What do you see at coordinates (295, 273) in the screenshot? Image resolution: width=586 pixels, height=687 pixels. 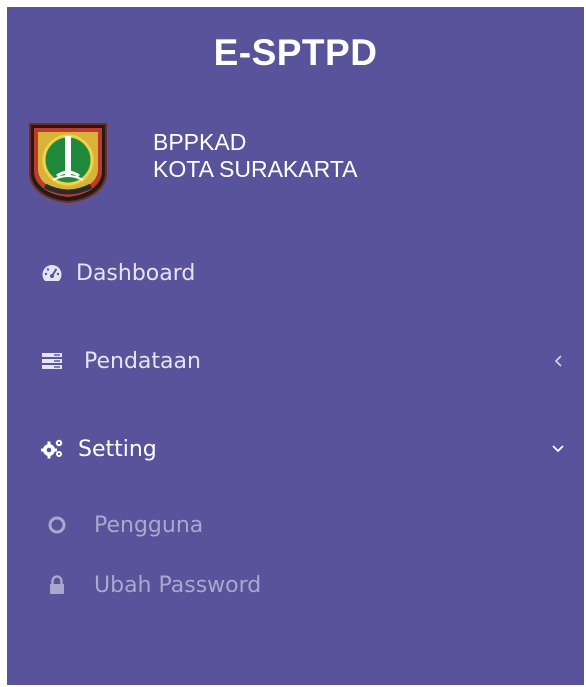 I see `nav-item-dashboard: Dashboard` at bounding box center [295, 273].